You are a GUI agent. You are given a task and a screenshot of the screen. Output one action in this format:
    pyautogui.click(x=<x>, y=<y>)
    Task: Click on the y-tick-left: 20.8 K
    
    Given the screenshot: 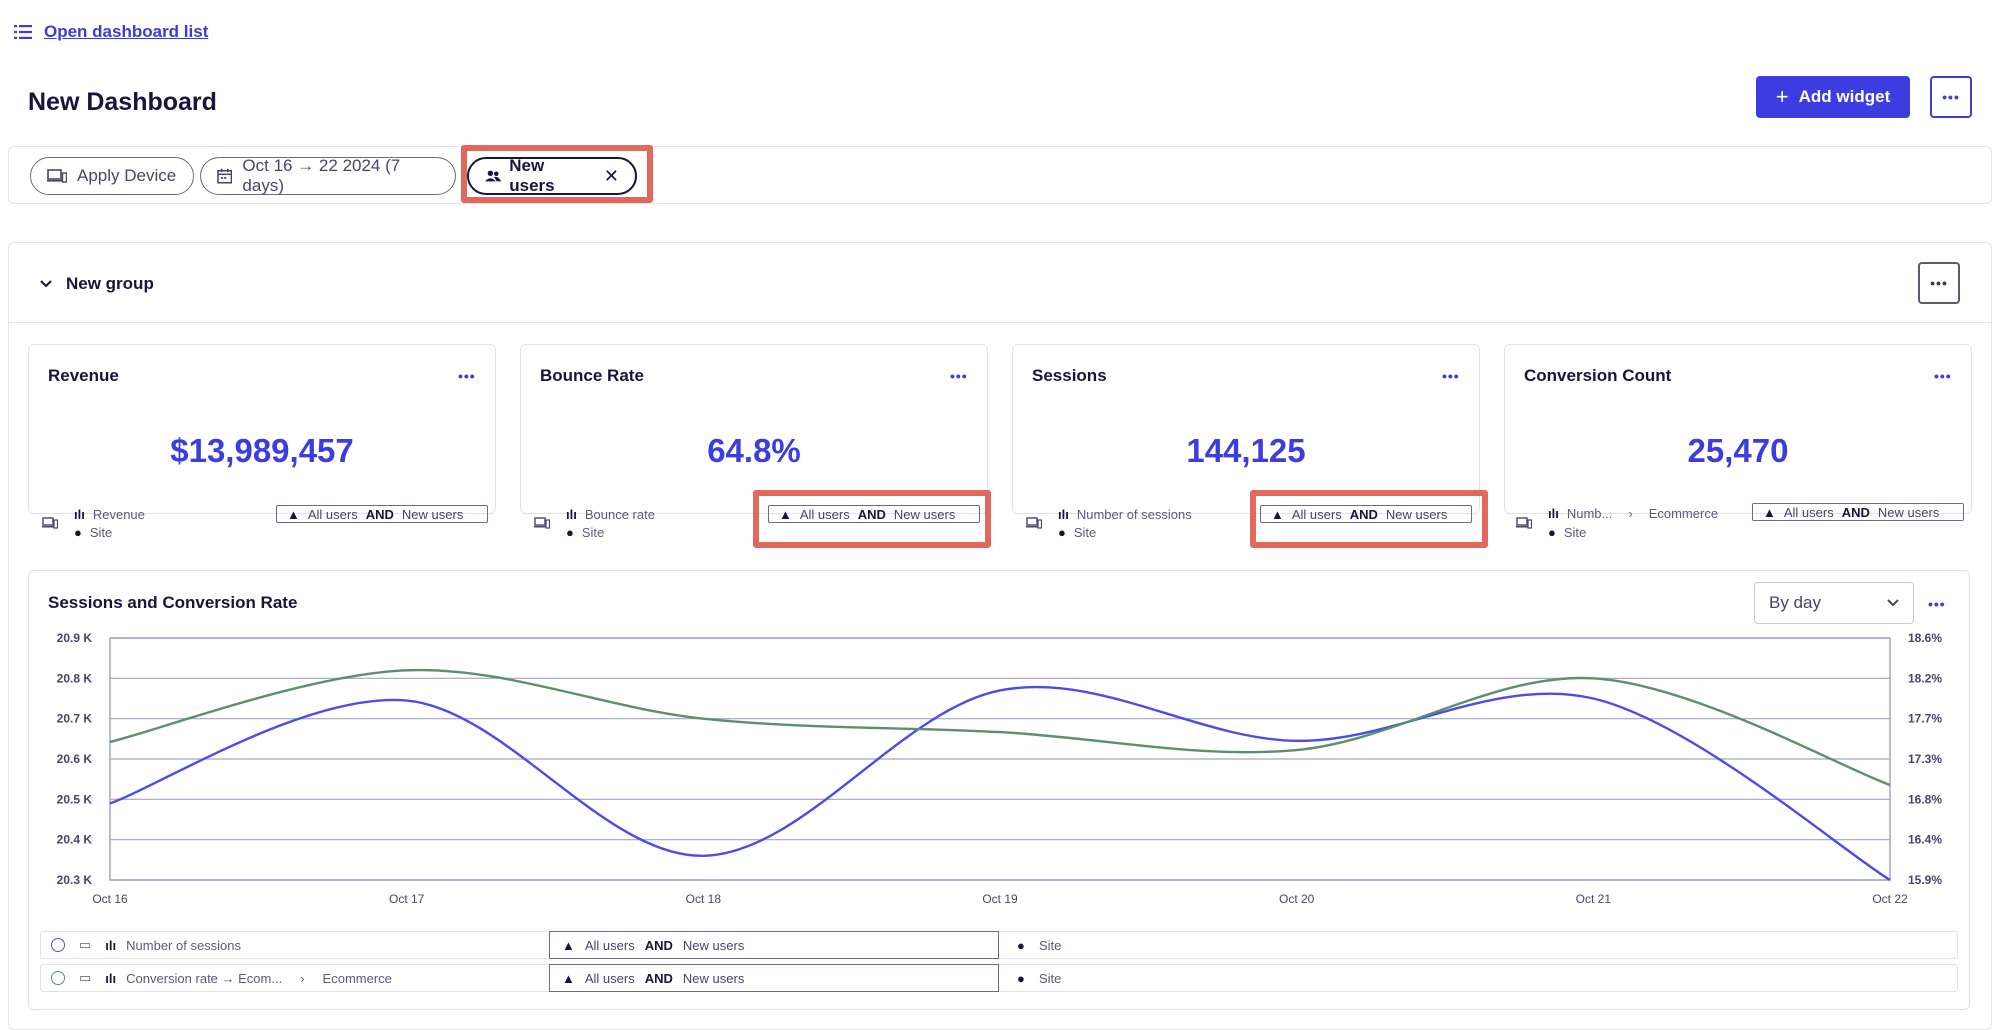 What is the action you would take?
    pyautogui.click(x=75, y=678)
    